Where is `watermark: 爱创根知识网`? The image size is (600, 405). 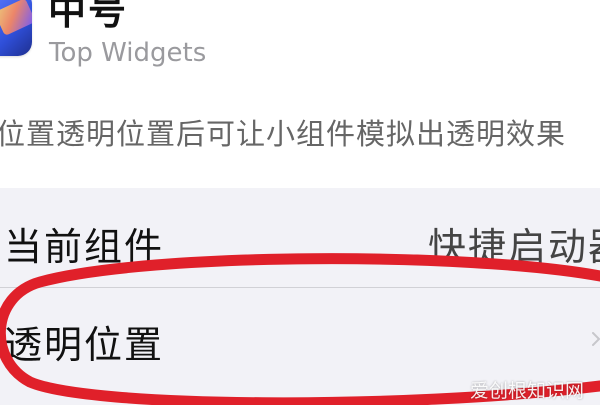 watermark: 爱创根知识网 is located at coordinates (527, 391).